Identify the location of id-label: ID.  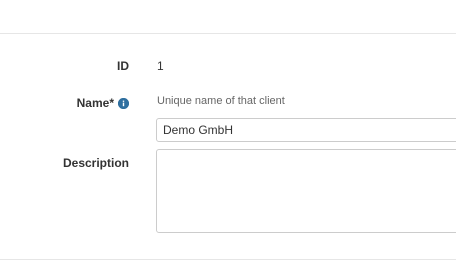
(123, 66).